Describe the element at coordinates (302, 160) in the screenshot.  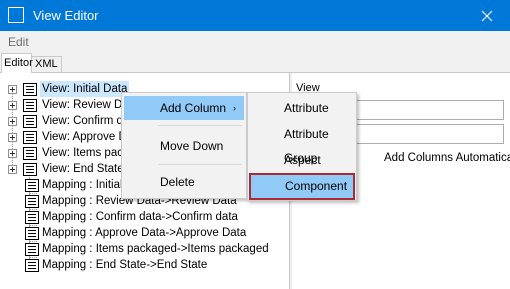
I see `menu-item-aspect: Aspect` at that location.